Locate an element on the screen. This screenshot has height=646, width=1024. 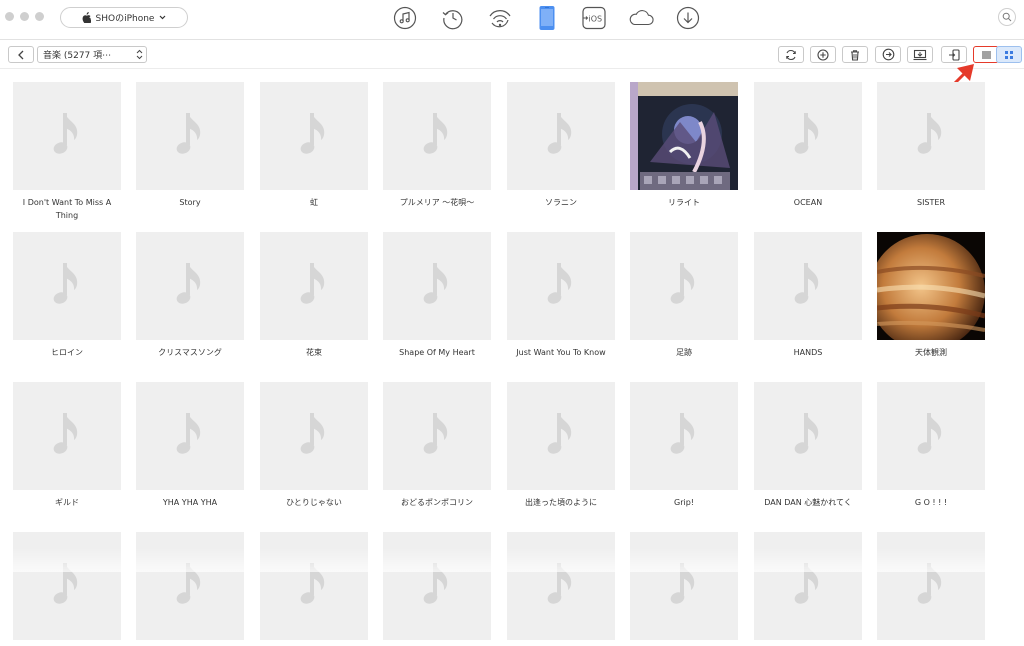
device-button is located at coordinates (547, 18).